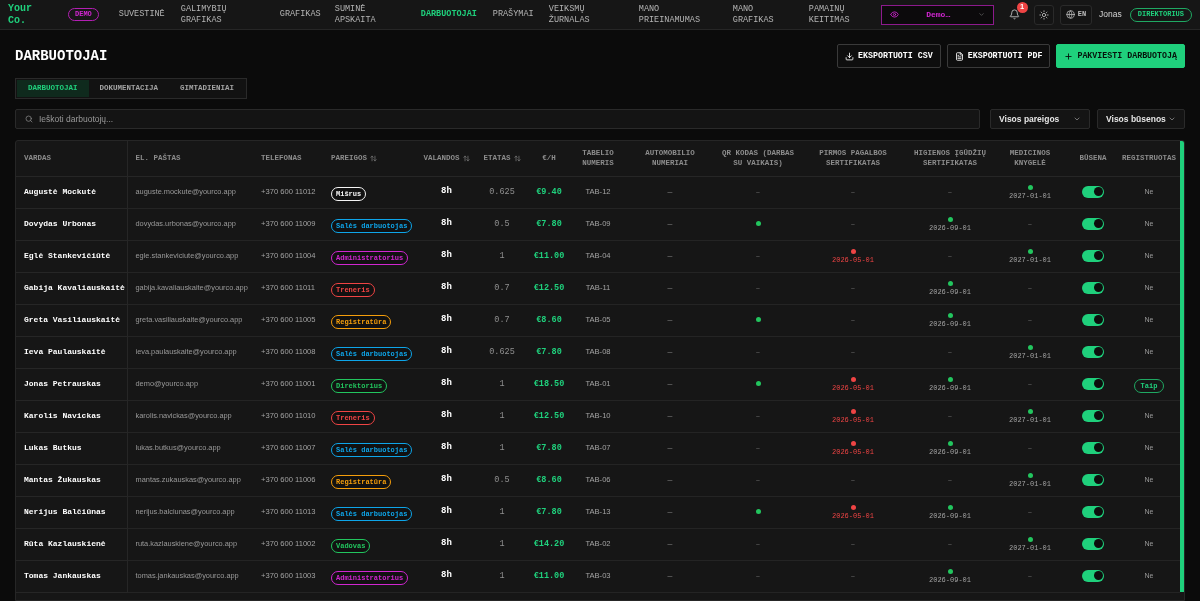 The height and width of the screenshot is (601, 1200). I want to click on table-cell: Nerijus Balčiūnas, so click(71, 512).